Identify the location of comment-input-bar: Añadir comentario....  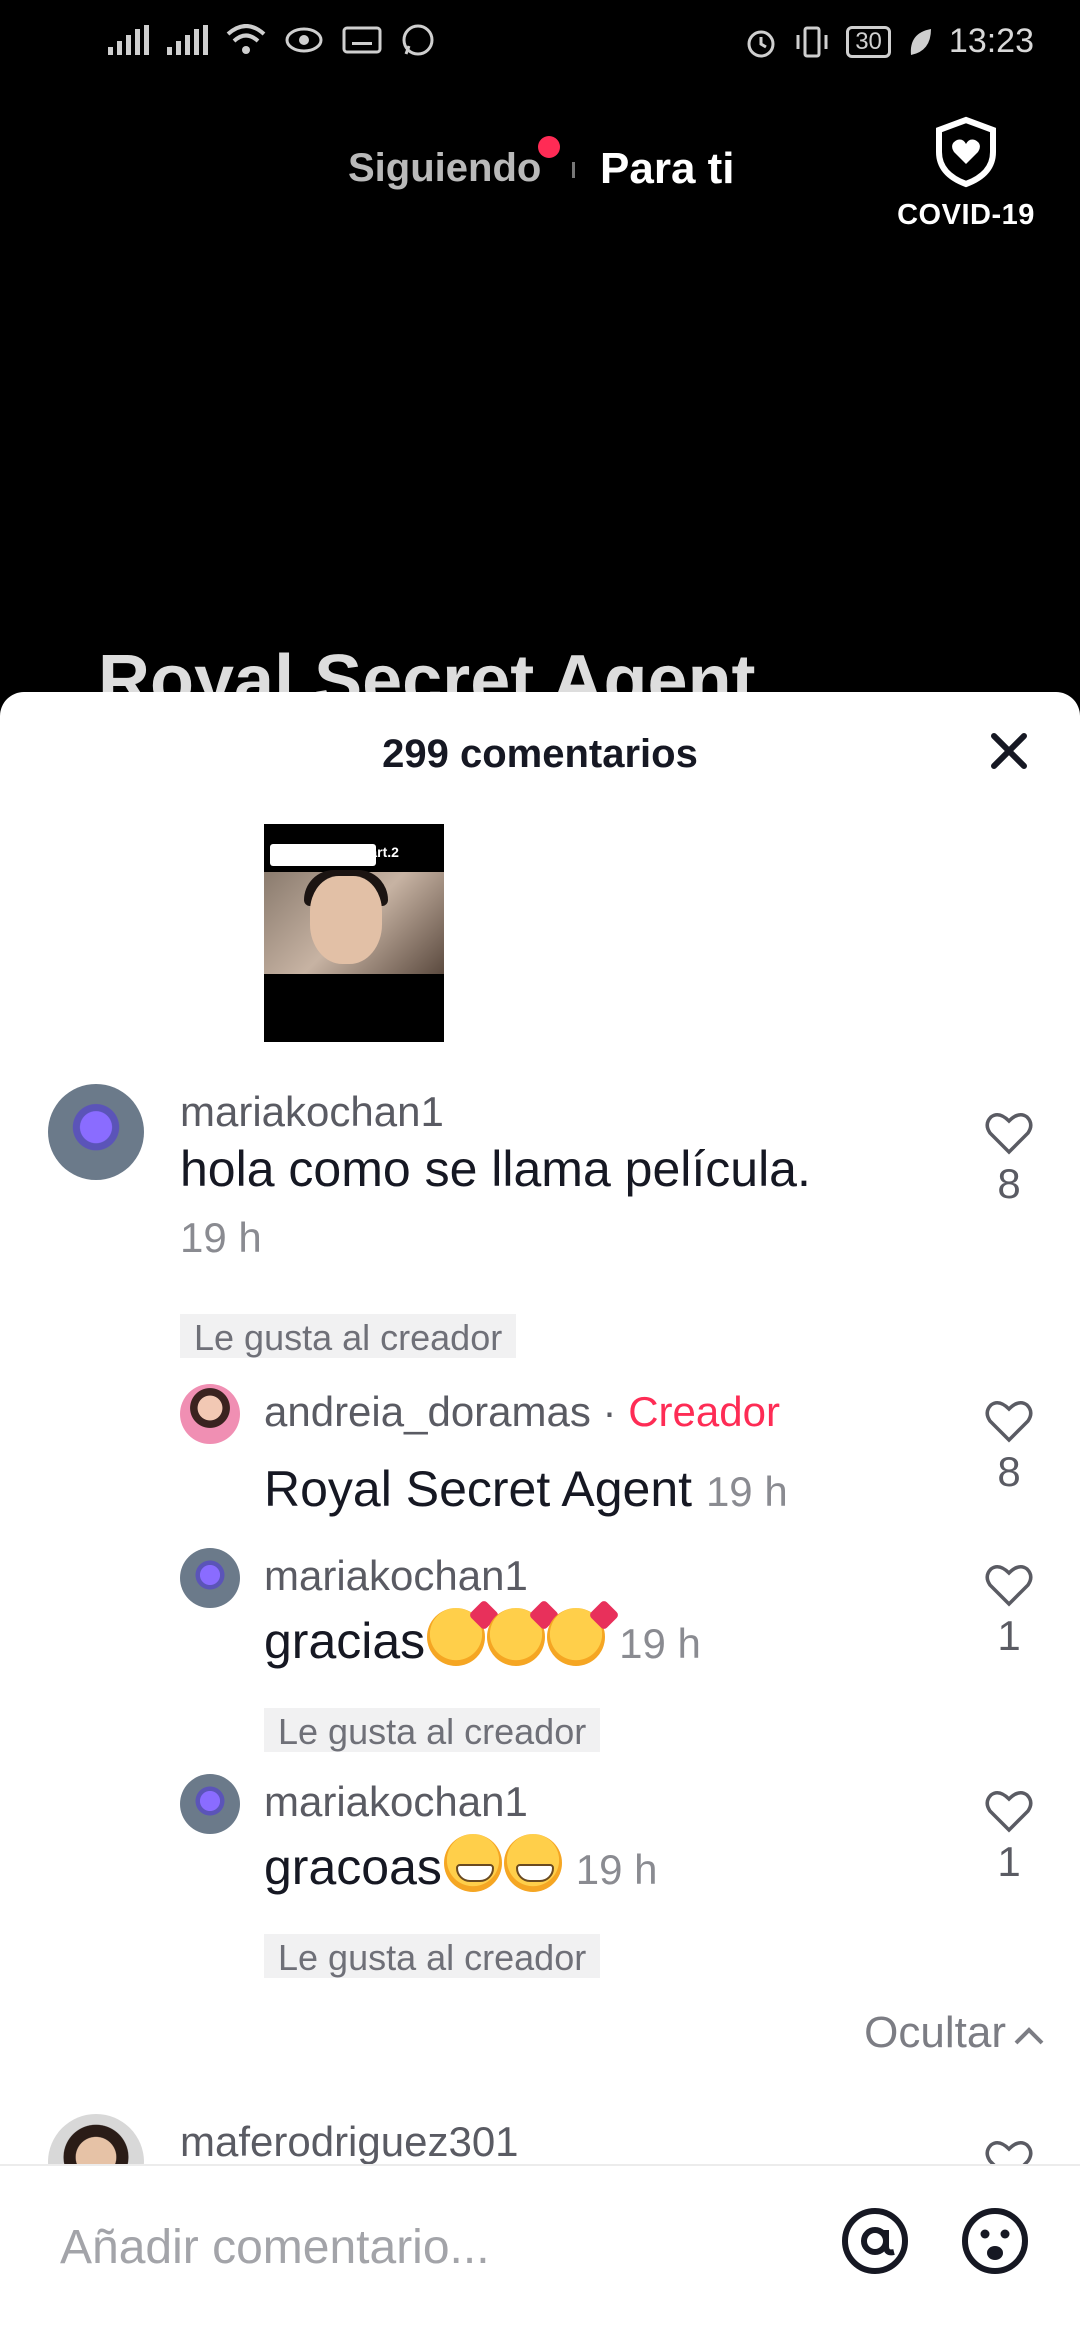
(540, 2252).